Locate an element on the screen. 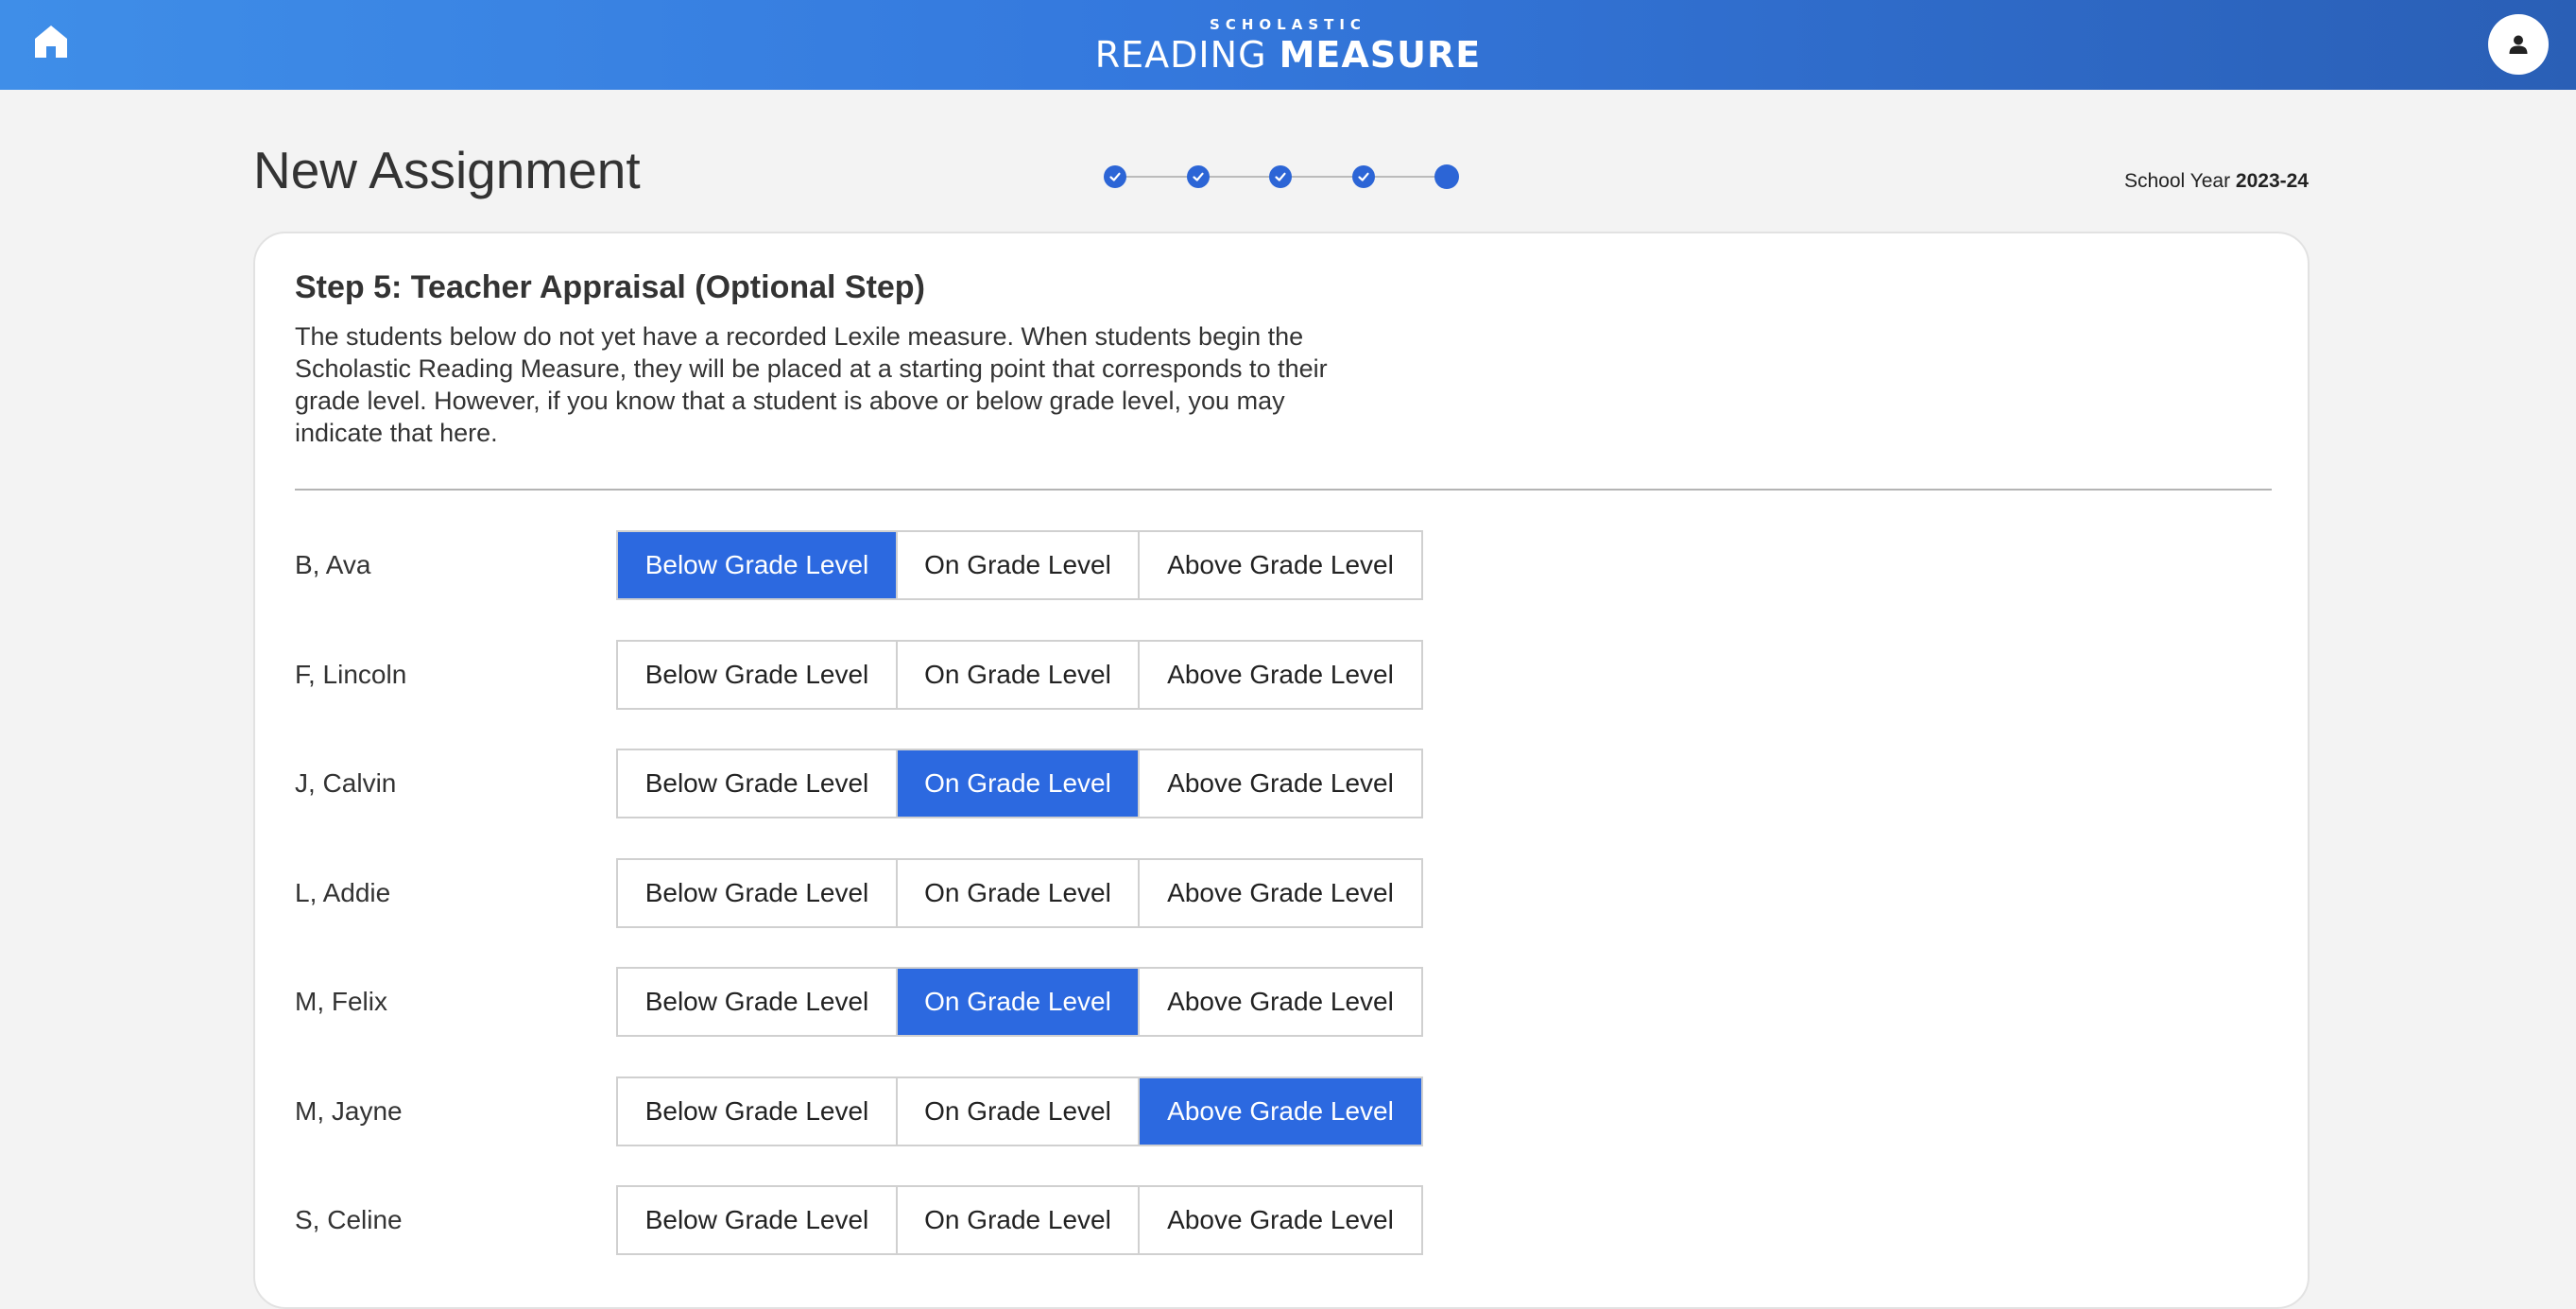 The width and height of the screenshot is (2576, 1309). student-name: M, Felix is located at coordinates (341, 1001).